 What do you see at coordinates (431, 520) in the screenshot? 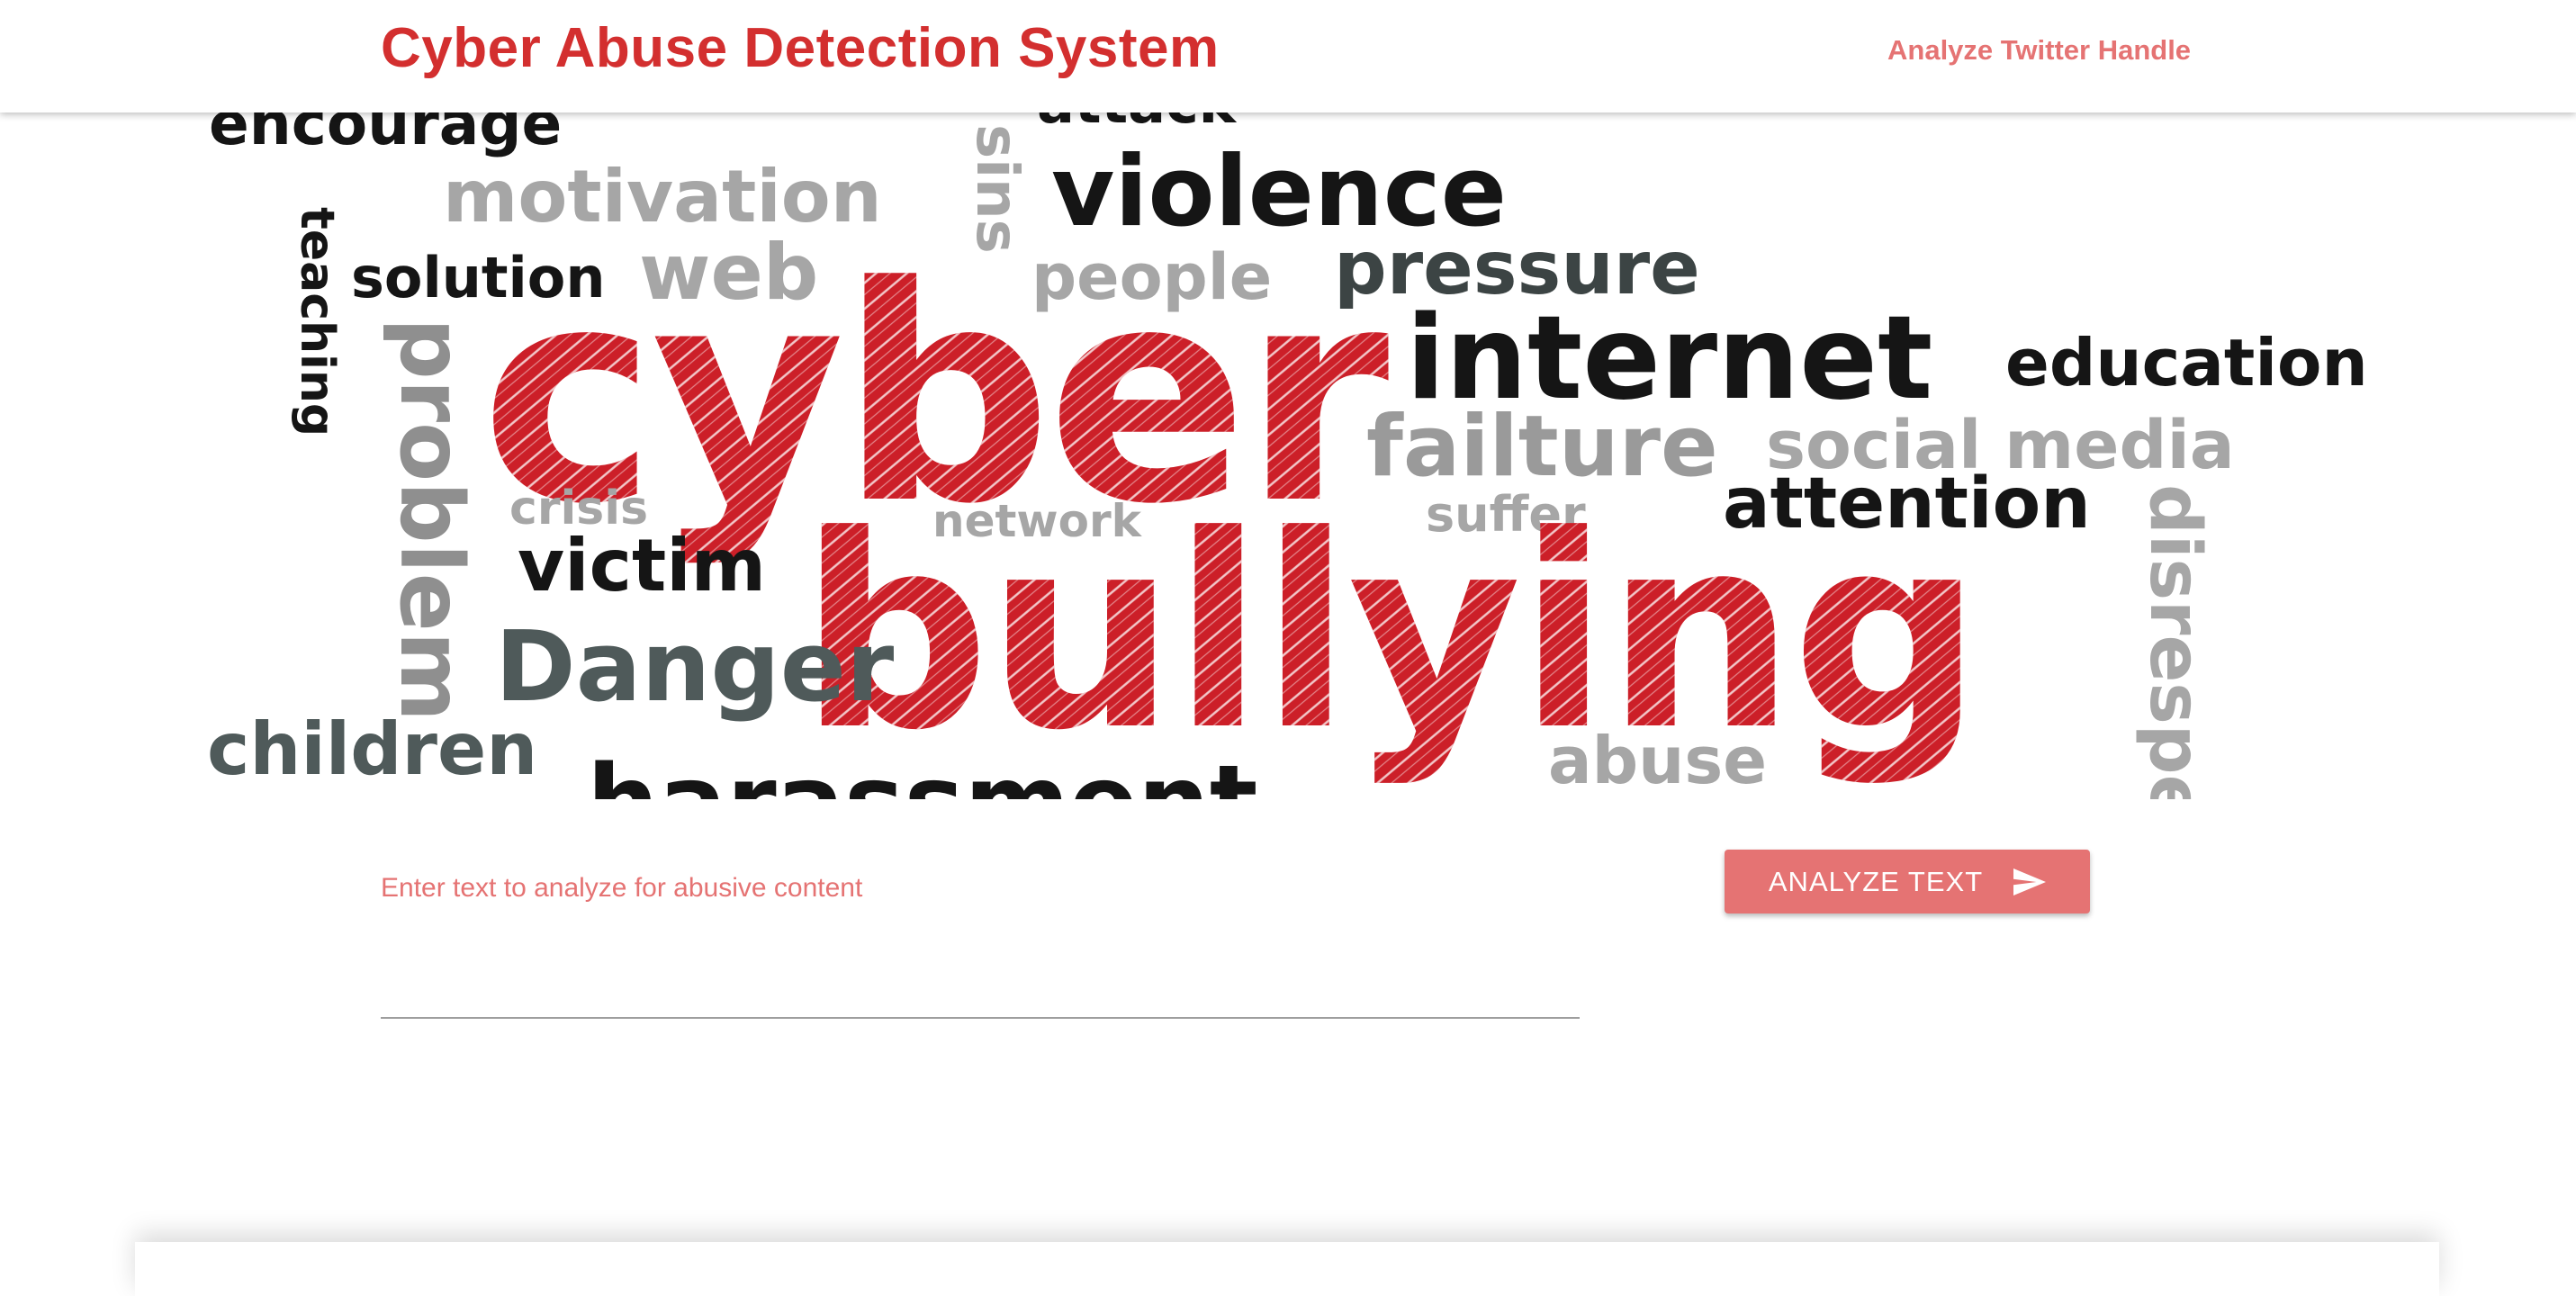
I see `word-problem: problem` at bounding box center [431, 520].